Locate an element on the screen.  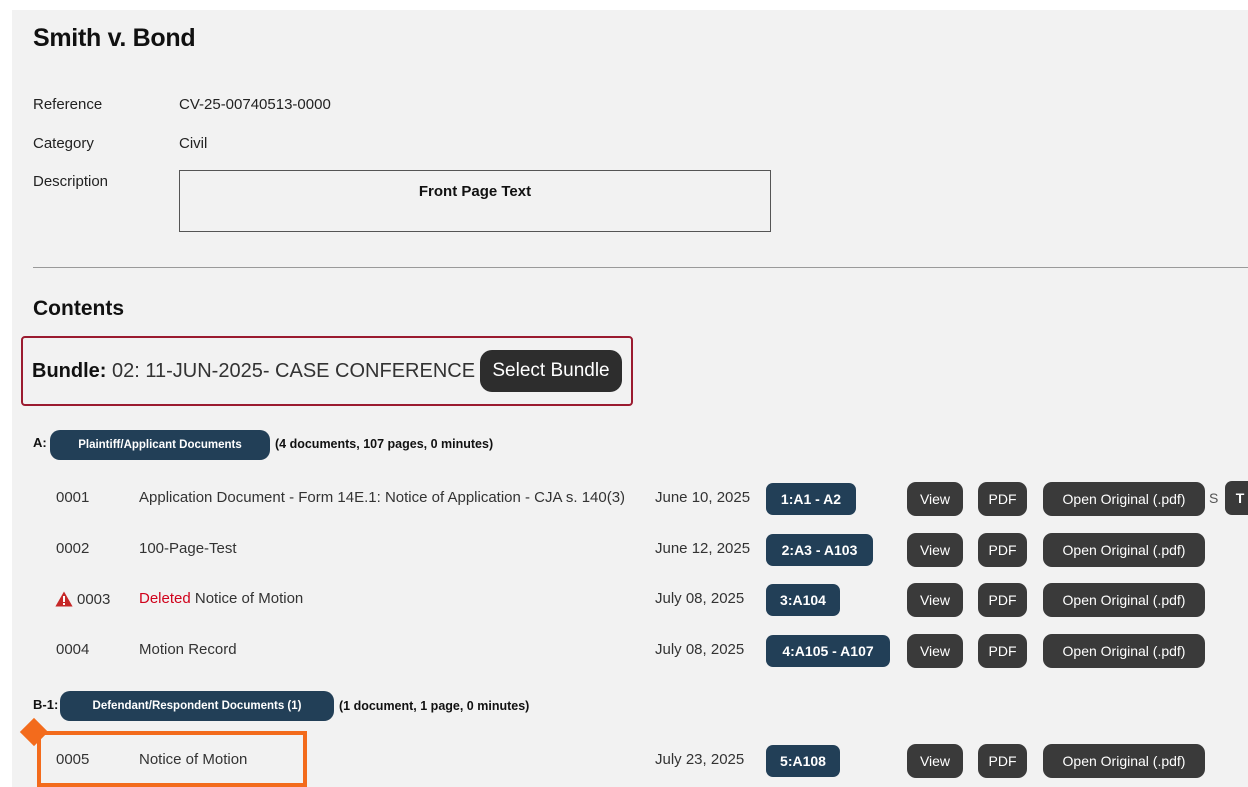
section-pill-defendant: Defendant/Respondent Documents (1) is located at coordinates (197, 706).